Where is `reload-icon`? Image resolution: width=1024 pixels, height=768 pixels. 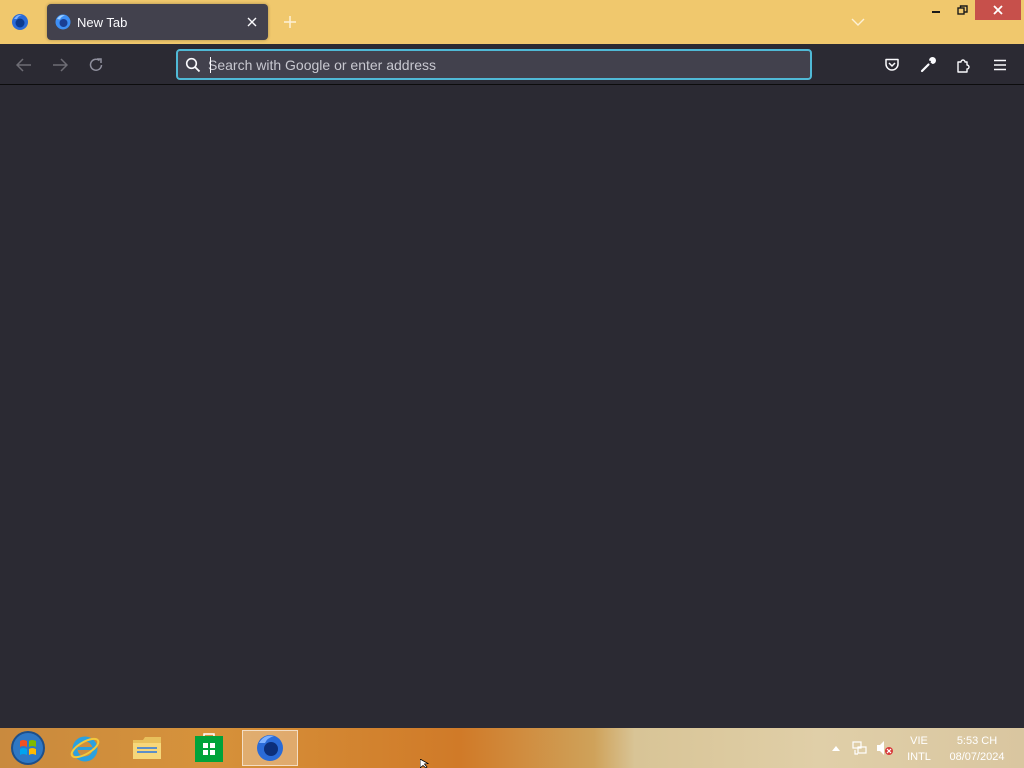 reload-icon is located at coordinates (96, 64).